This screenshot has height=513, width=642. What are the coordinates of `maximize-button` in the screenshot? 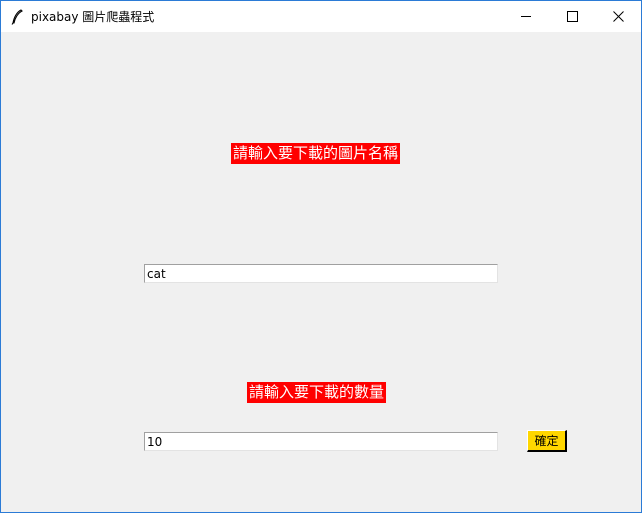 It's located at (572, 16).